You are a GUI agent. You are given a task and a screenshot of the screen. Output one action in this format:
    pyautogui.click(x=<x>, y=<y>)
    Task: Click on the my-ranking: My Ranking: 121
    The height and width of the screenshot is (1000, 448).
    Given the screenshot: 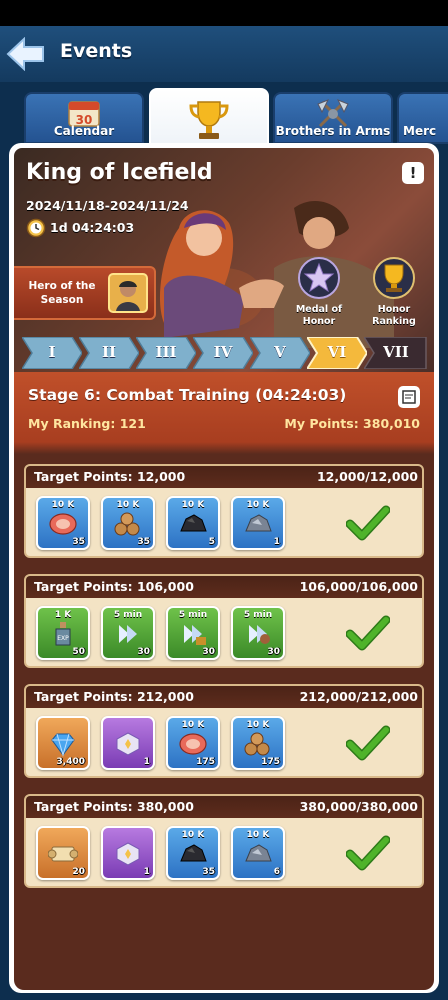 What is the action you would take?
    pyautogui.click(x=87, y=423)
    